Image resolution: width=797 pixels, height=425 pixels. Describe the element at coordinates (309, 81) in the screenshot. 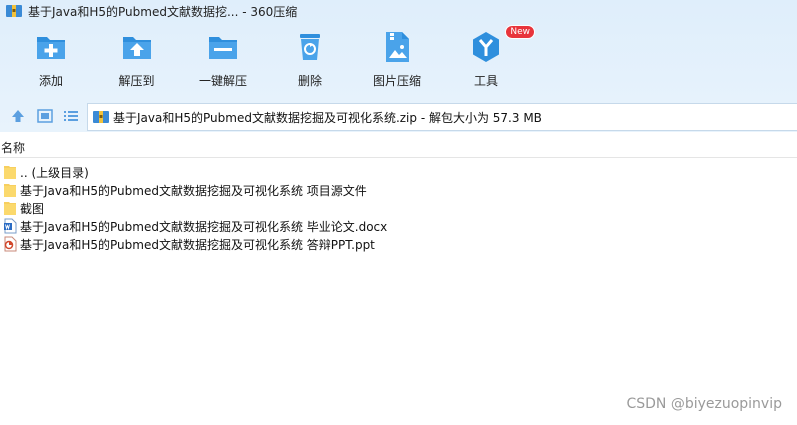

I see `delete-label: 删除` at that location.